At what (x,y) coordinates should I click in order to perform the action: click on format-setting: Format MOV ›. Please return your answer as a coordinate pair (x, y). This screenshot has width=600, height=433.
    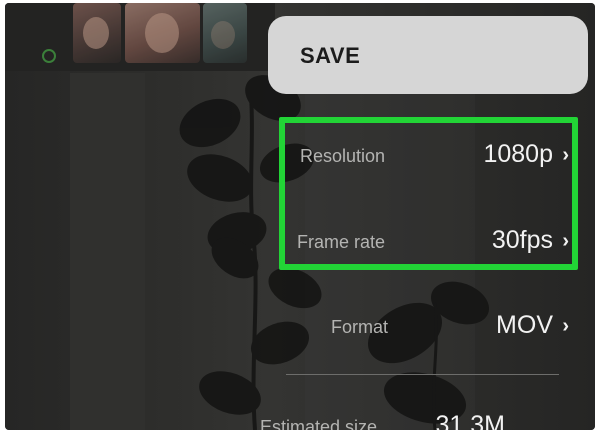
    Looking at the image, I should click on (425, 327).